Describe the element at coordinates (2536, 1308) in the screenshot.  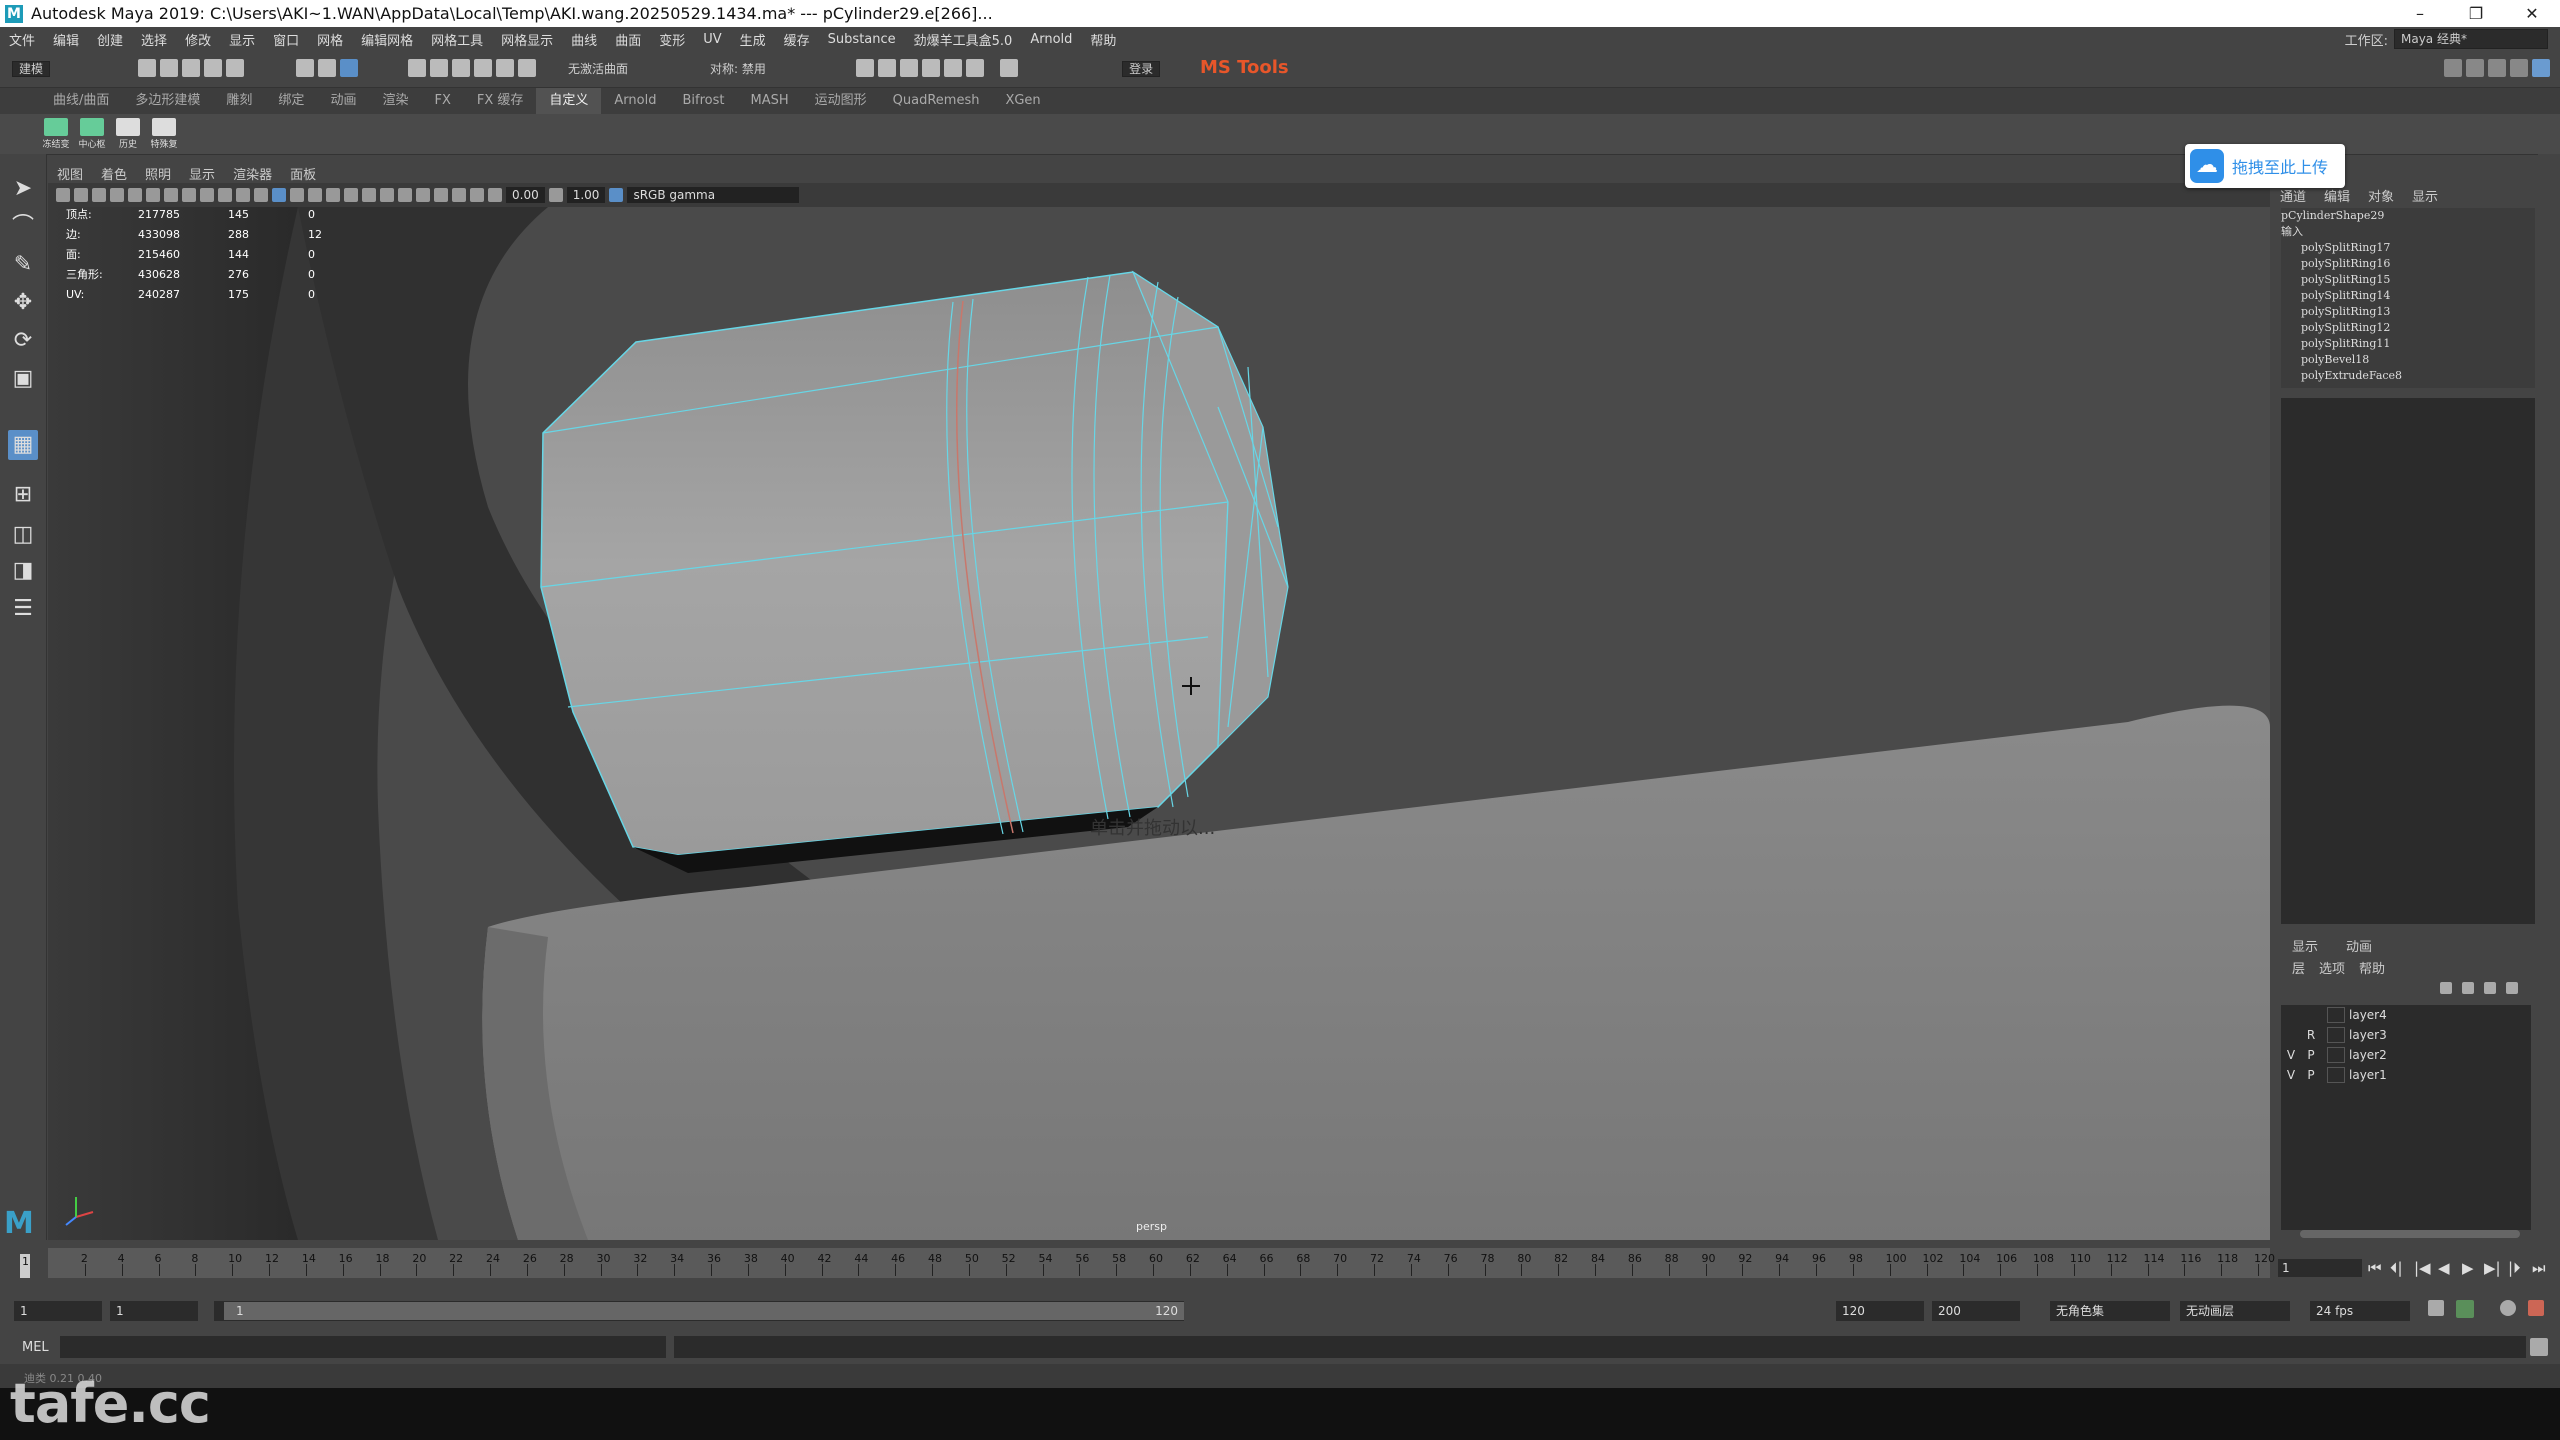
I see `sound-icon` at that location.